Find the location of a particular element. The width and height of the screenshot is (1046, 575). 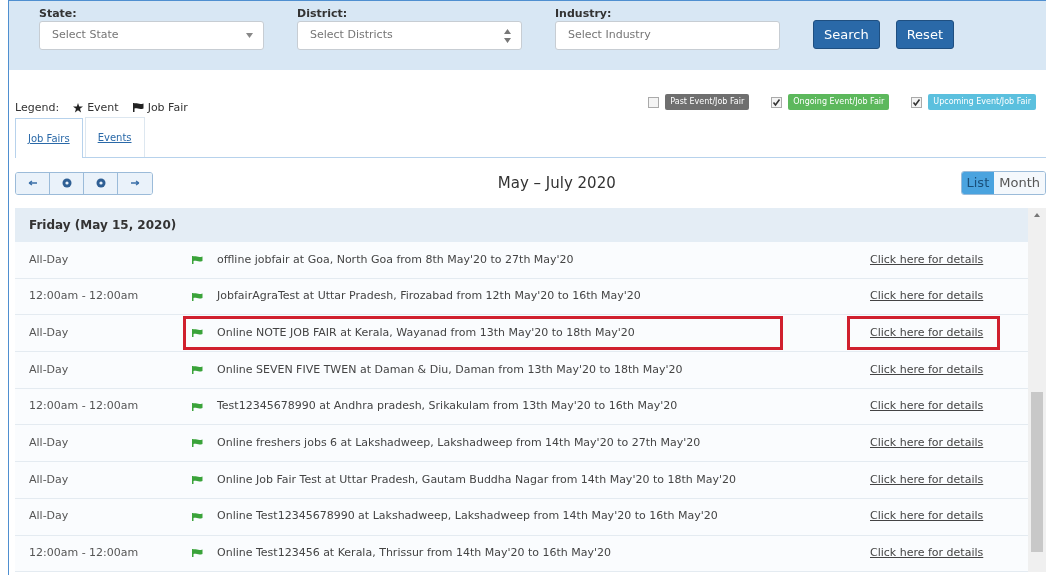

event-title: Online NOTE JOB FAIR at Kerala, Wayanad from 13th May'20 to 18th May'20 is located at coordinates (426, 332).